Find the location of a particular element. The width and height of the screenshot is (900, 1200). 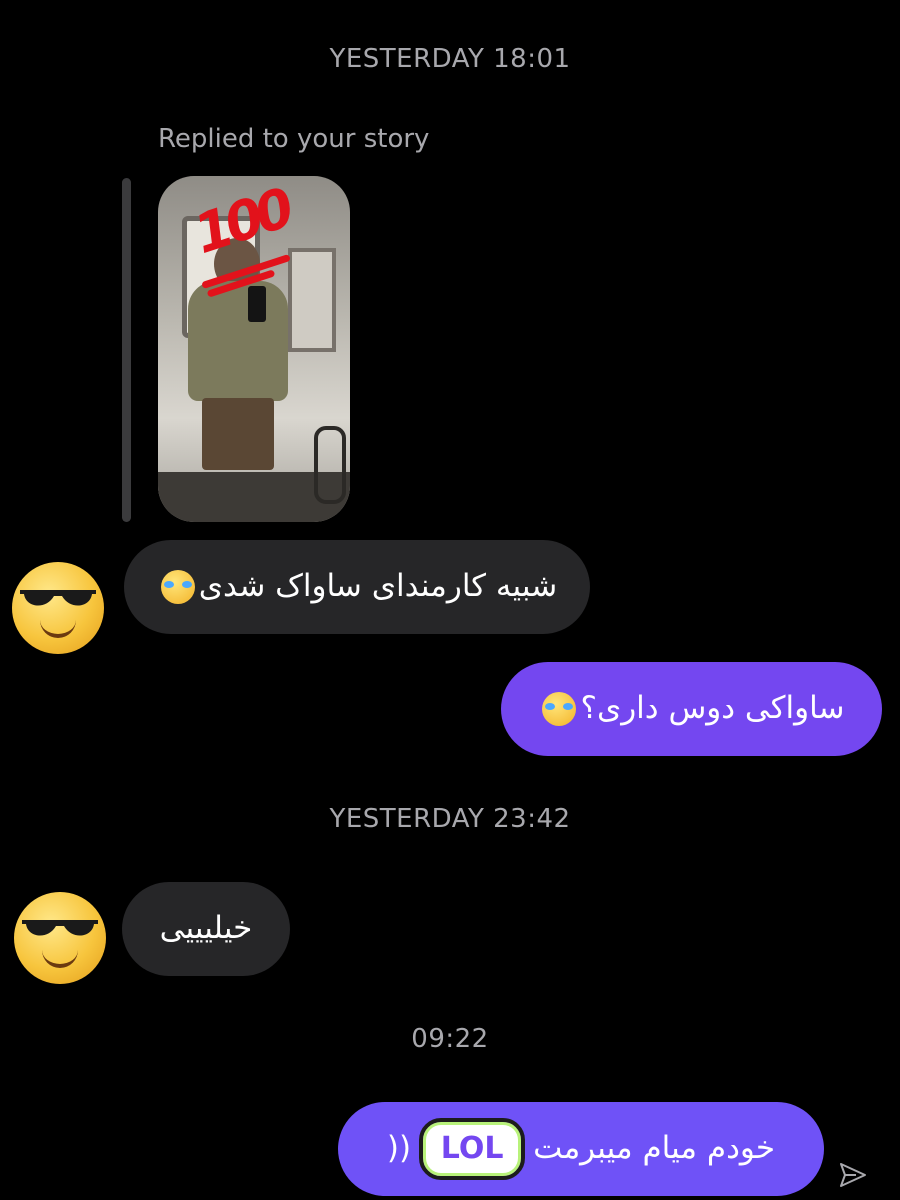

timestamp-2: YESTERDAY 23:42 is located at coordinates (450, 819).